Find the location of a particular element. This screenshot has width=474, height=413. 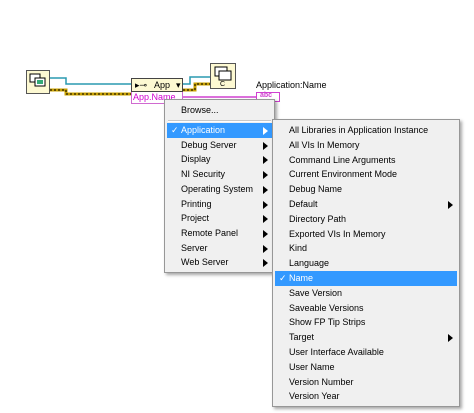

menu-item-label: NI Security is located at coordinates (203, 174).